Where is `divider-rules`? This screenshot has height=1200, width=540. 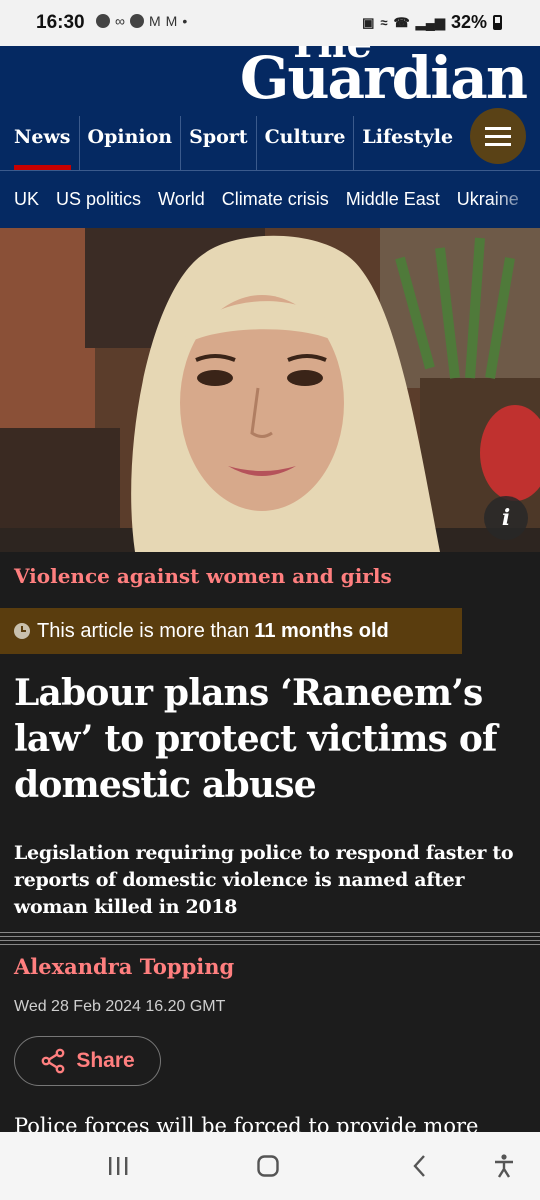 divider-rules is located at coordinates (270, 940).